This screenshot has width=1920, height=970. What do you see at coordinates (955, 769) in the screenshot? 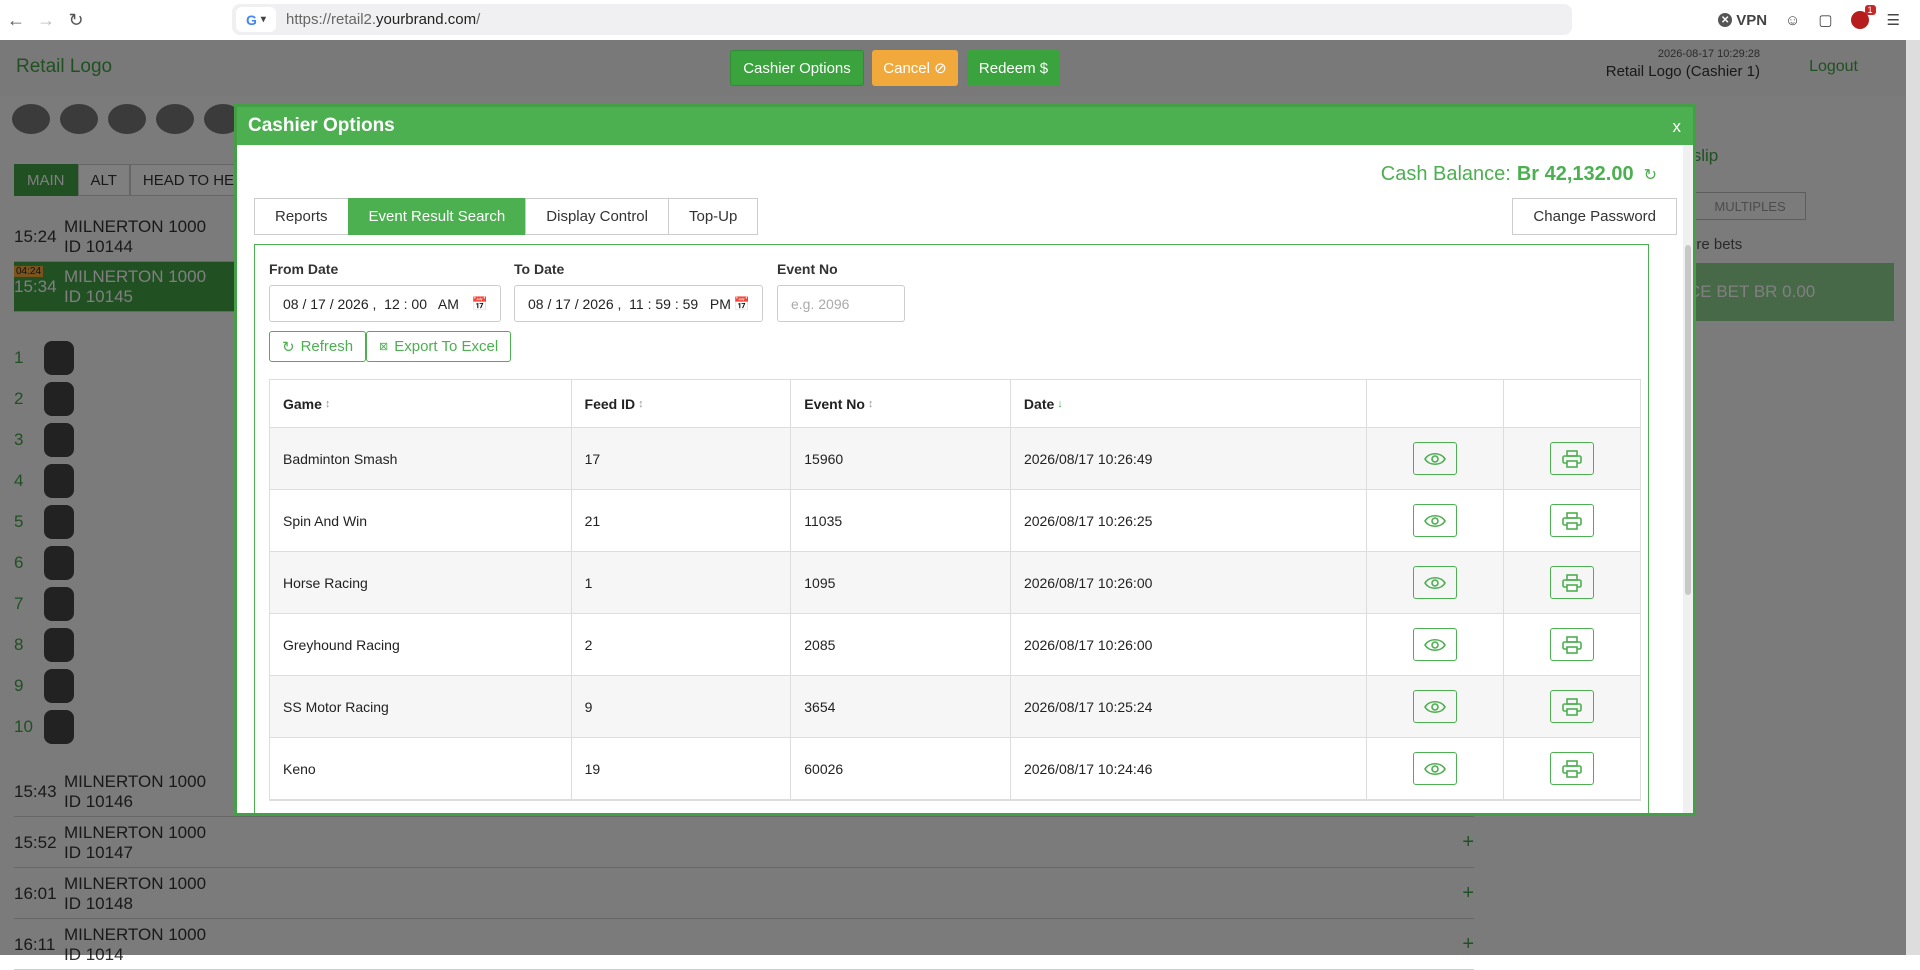
I see `table-row: Keno 19 60026 2026/08/17 10:24:46` at bounding box center [955, 769].